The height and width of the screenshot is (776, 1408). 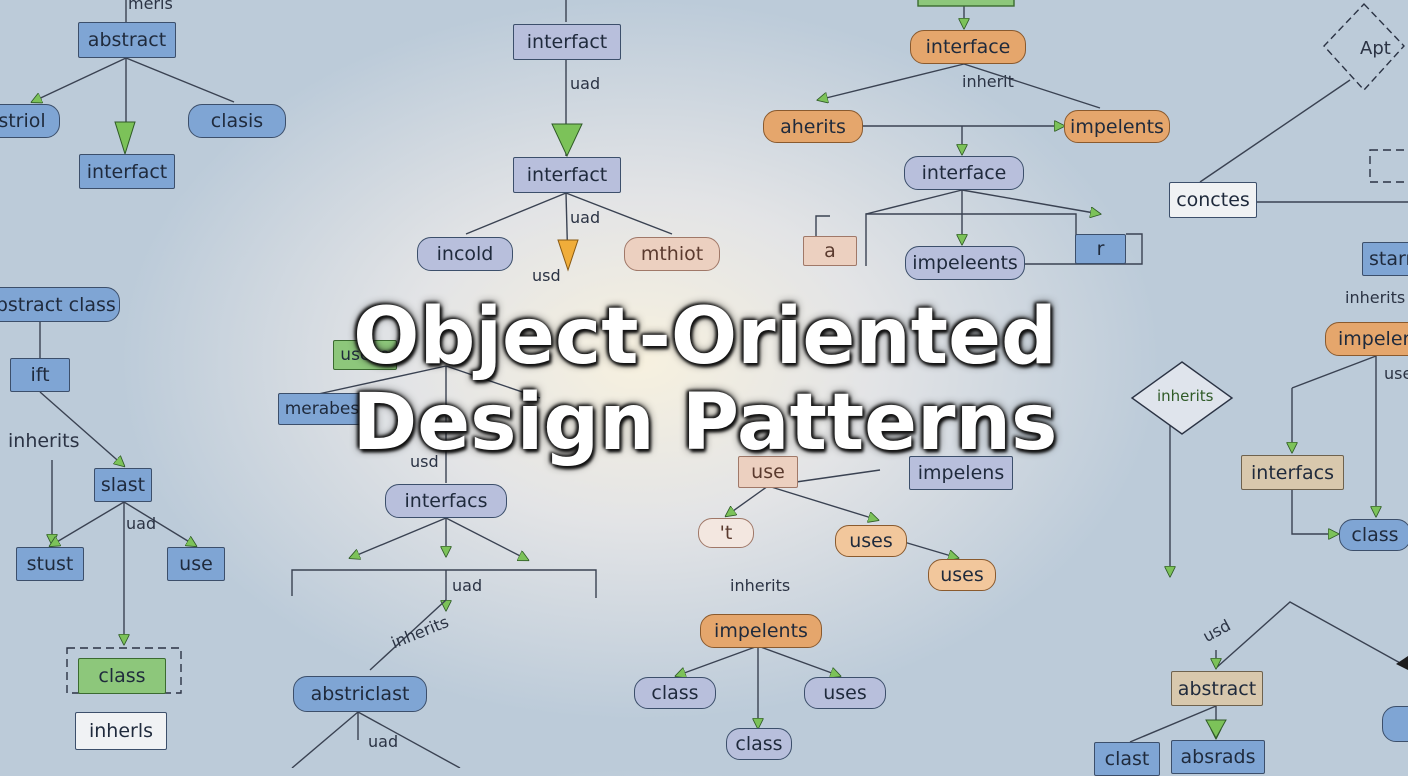 What do you see at coordinates (567, 175) in the screenshot?
I see `node-interfact-mid: interfact` at bounding box center [567, 175].